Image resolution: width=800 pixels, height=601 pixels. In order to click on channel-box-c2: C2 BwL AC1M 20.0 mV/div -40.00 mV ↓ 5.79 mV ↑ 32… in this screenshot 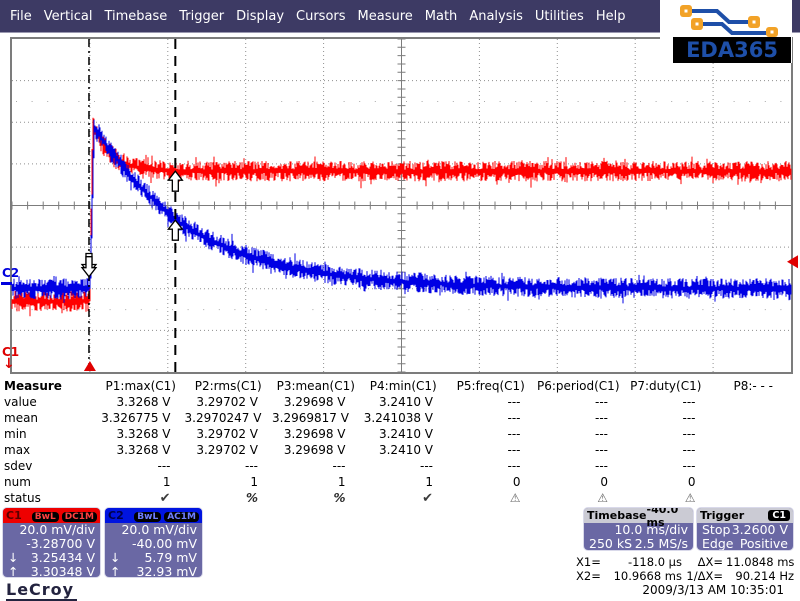, I will do `click(153, 542)`.